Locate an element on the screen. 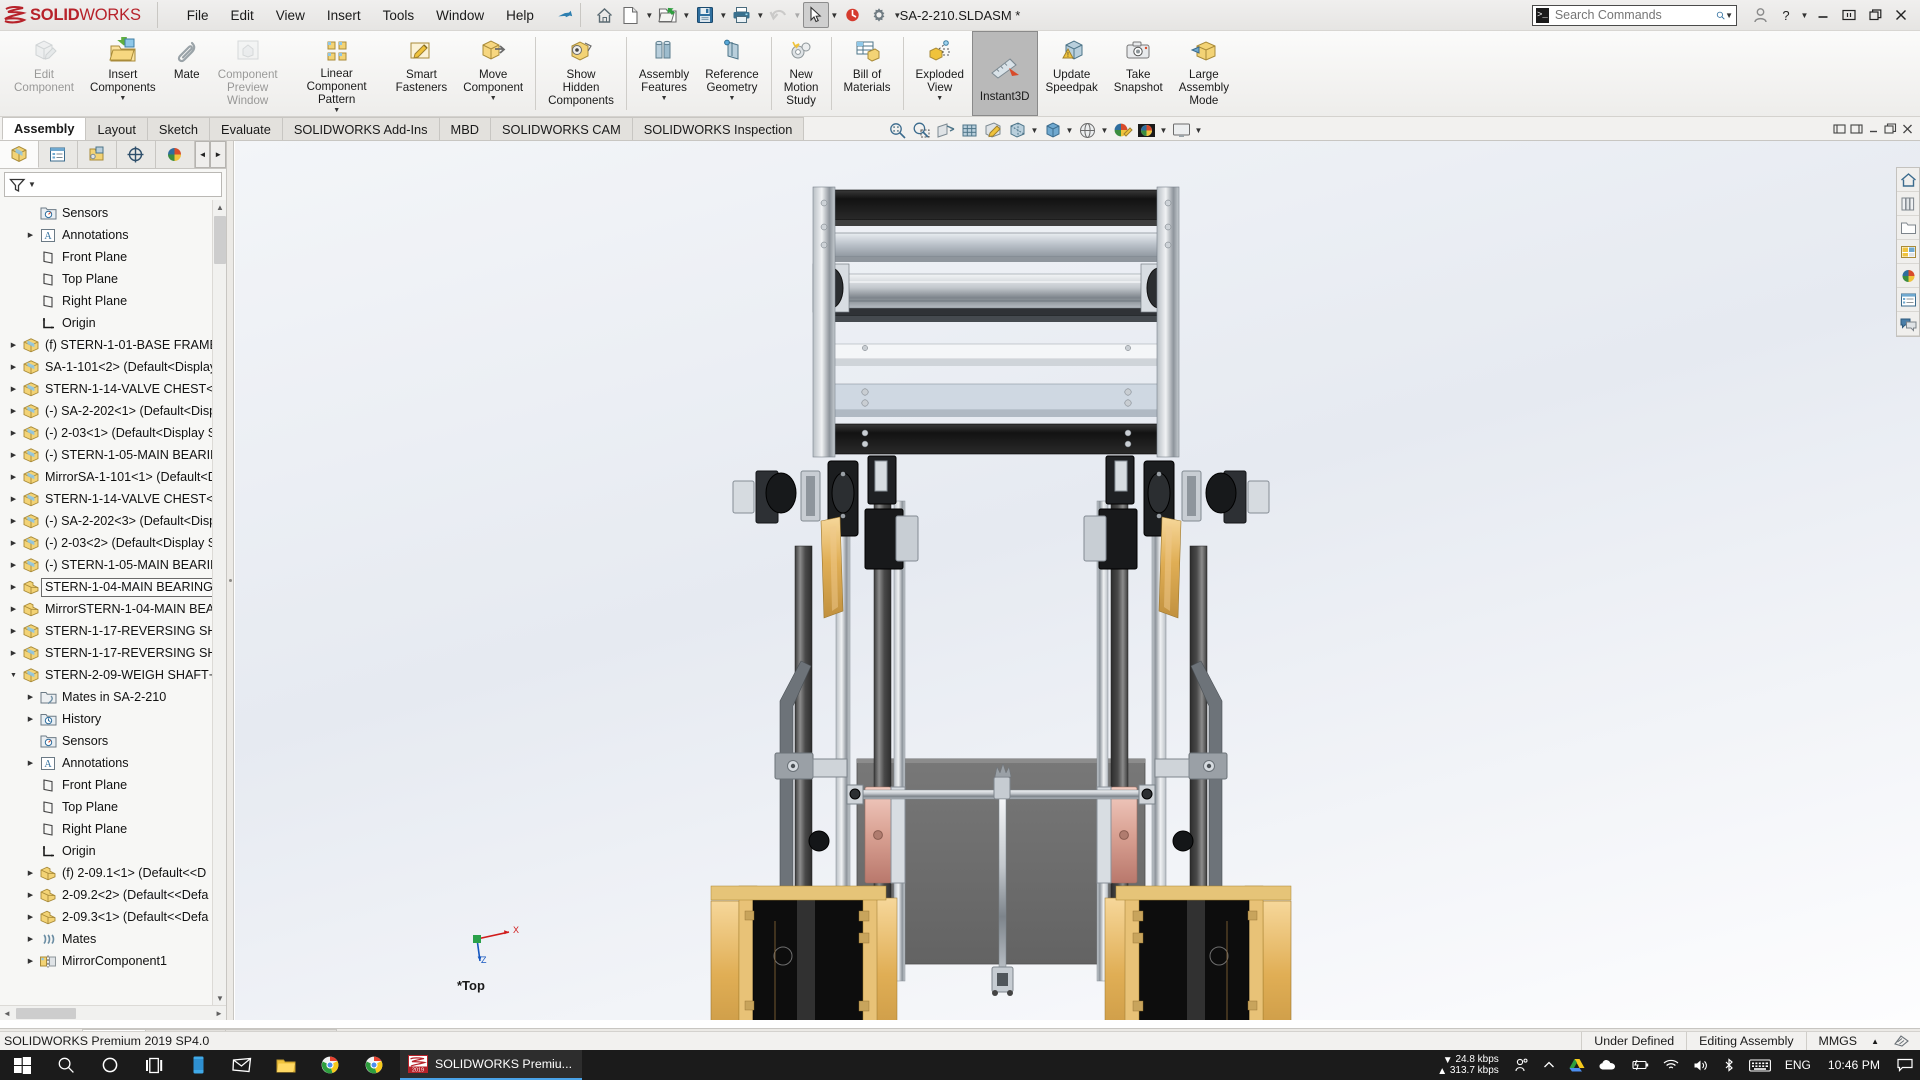 The width and height of the screenshot is (1920, 1080). display-pane-icon is located at coordinates (1181, 130).